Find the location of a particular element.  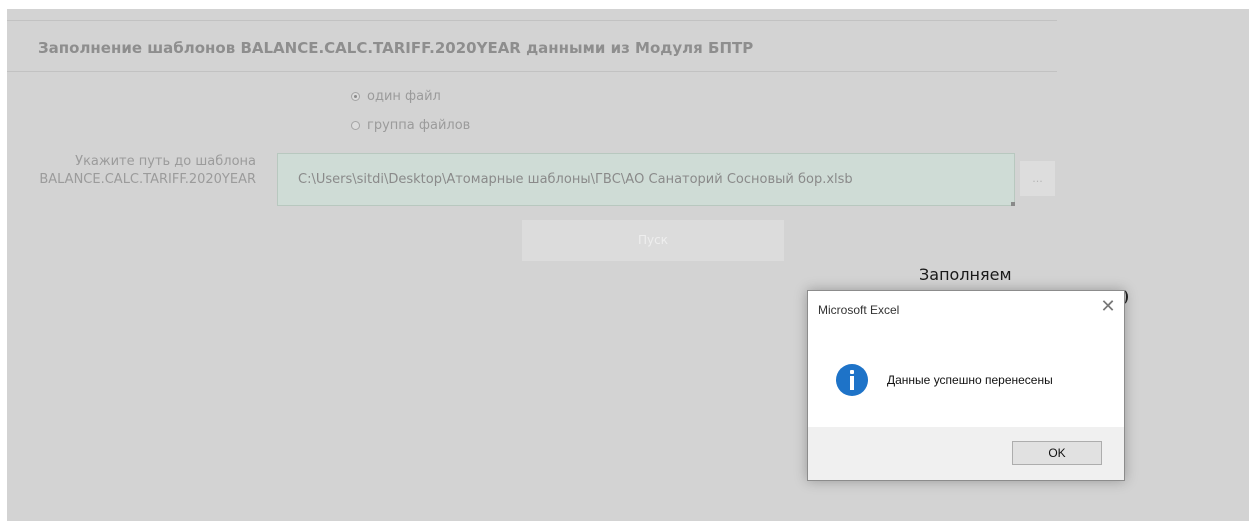

status-text: Заполняем is located at coordinates (965, 274).